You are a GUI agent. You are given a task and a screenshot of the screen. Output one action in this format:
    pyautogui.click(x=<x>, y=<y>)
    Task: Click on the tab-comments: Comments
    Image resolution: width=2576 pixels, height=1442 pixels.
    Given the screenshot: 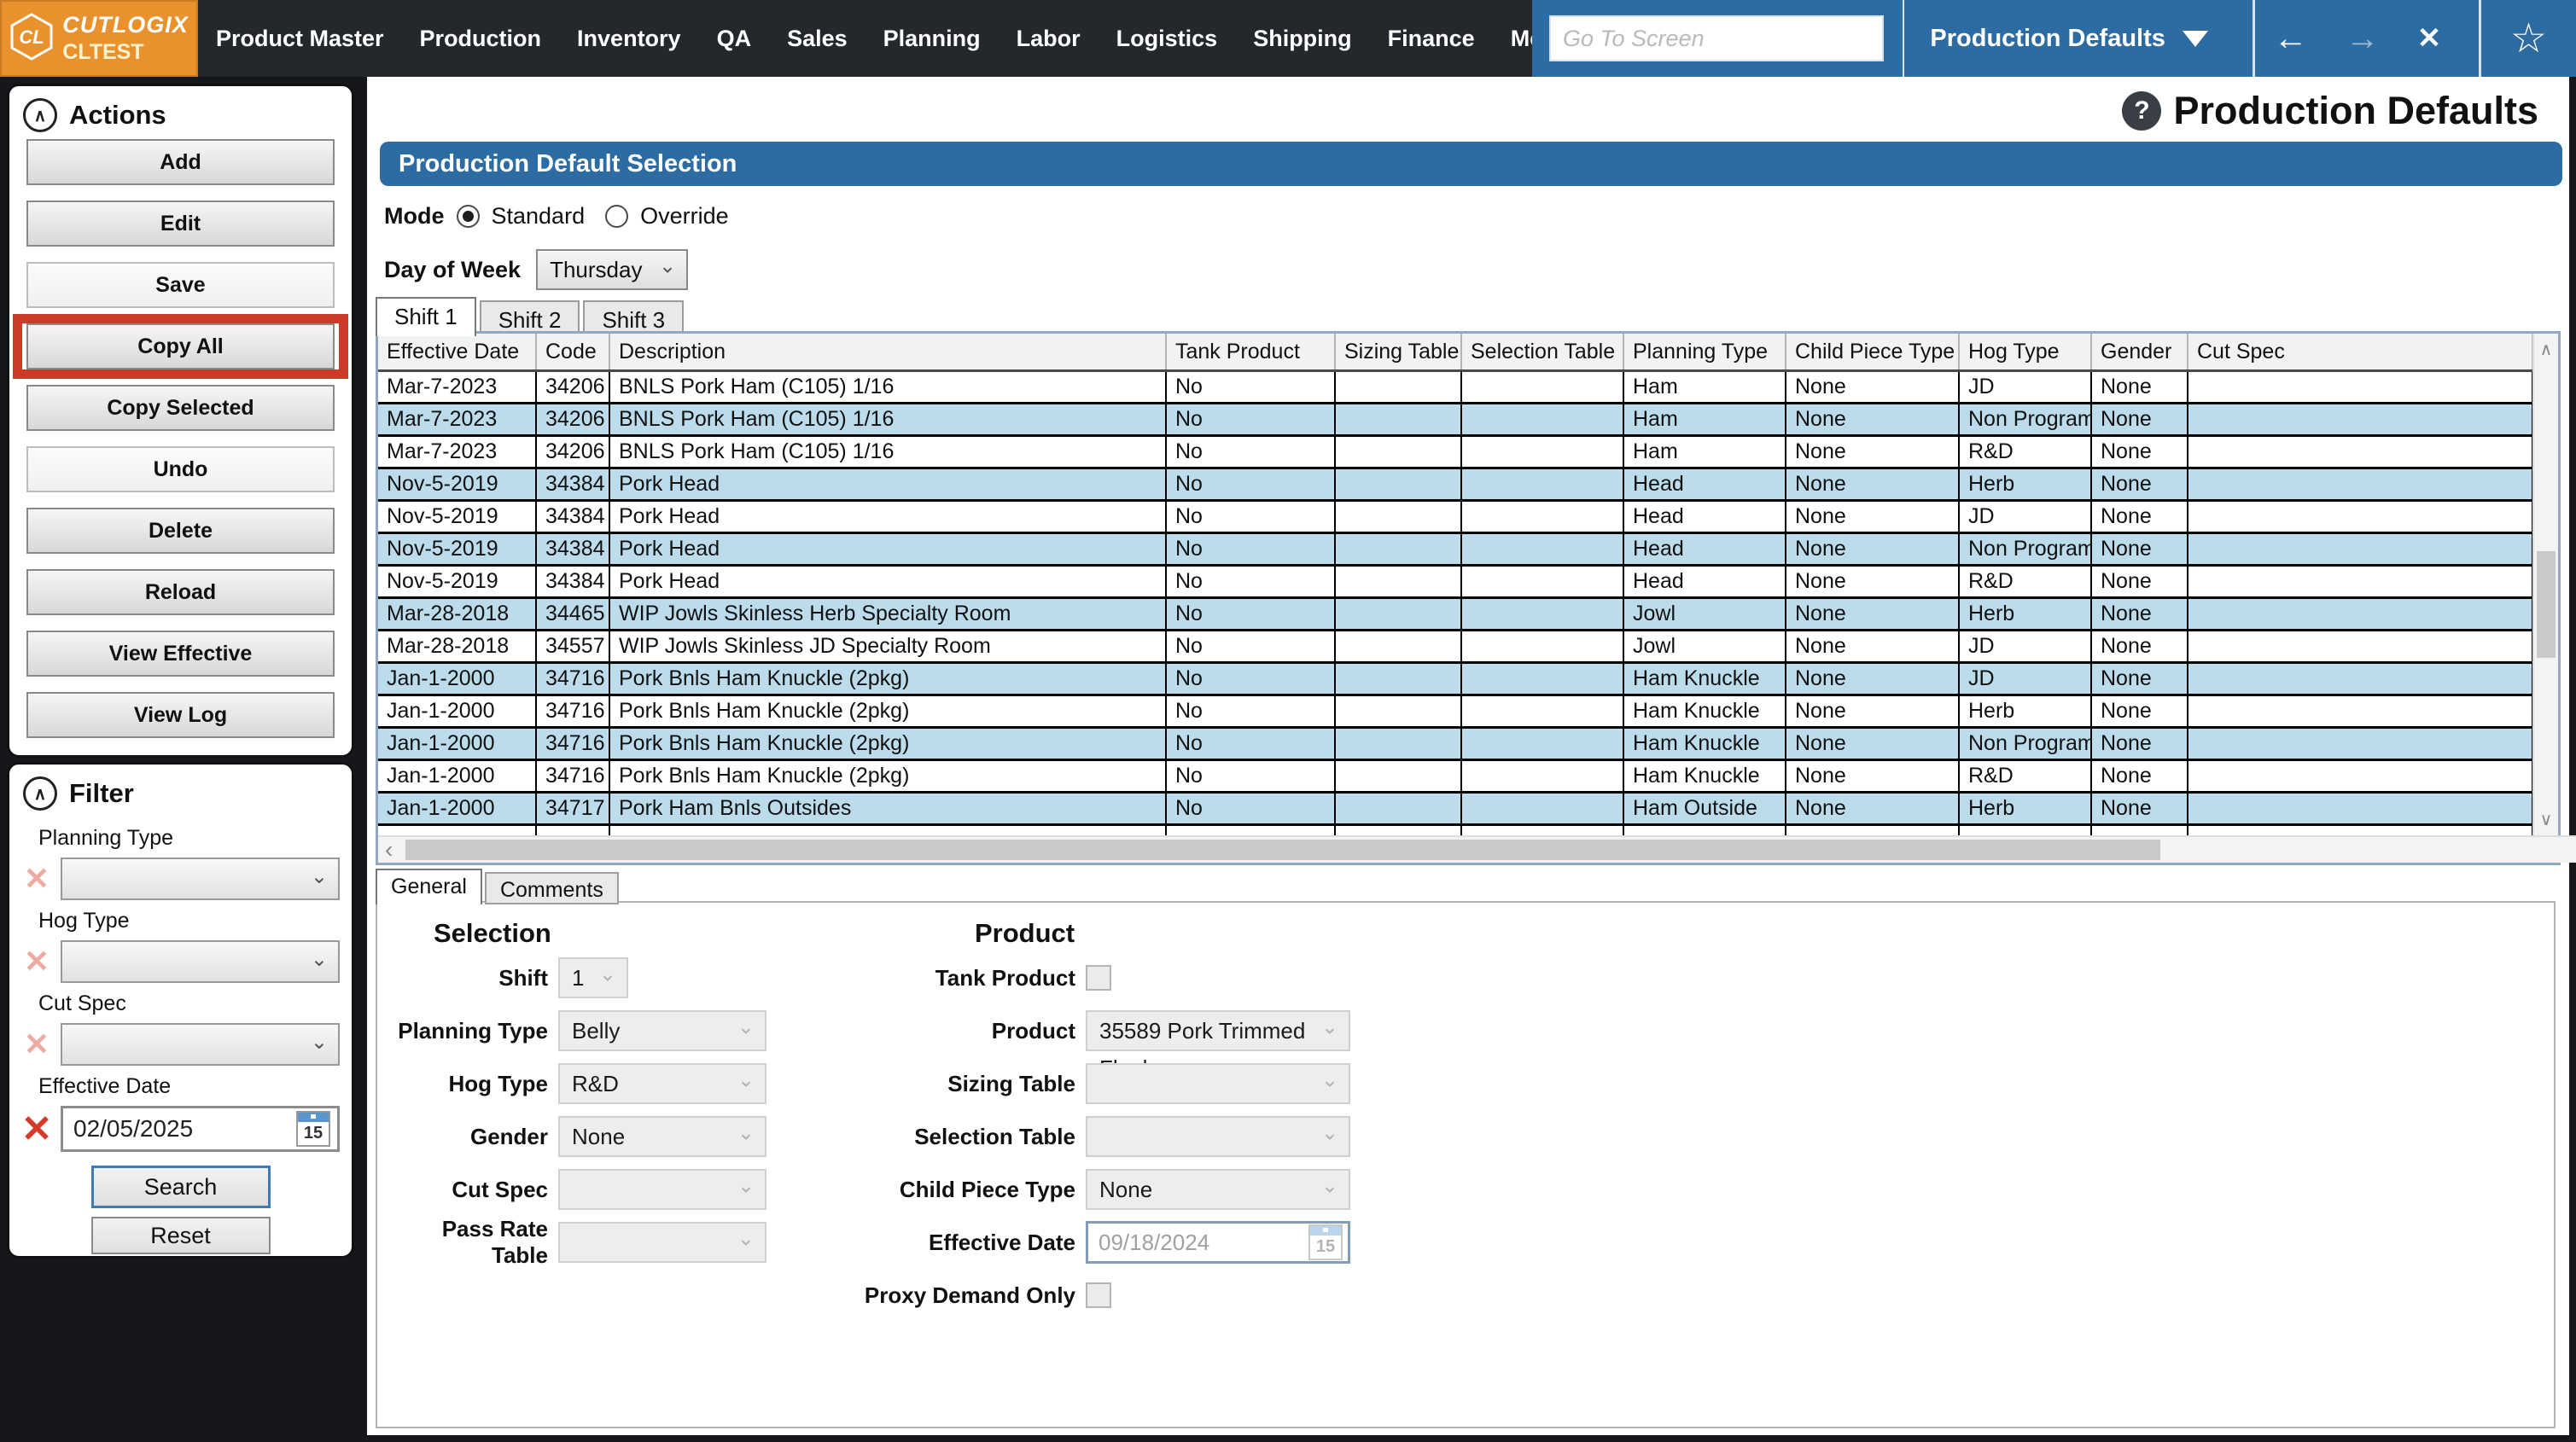 What is the action you would take?
    pyautogui.click(x=551, y=888)
    